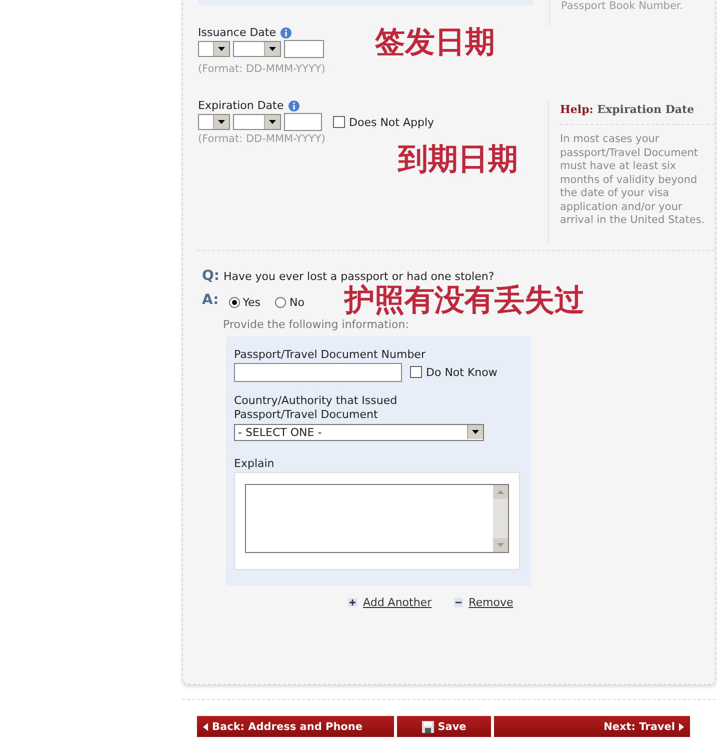  What do you see at coordinates (237, 32) in the screenshot?
I see `field-label: Issuance Date` at bounding box center [237, 32].